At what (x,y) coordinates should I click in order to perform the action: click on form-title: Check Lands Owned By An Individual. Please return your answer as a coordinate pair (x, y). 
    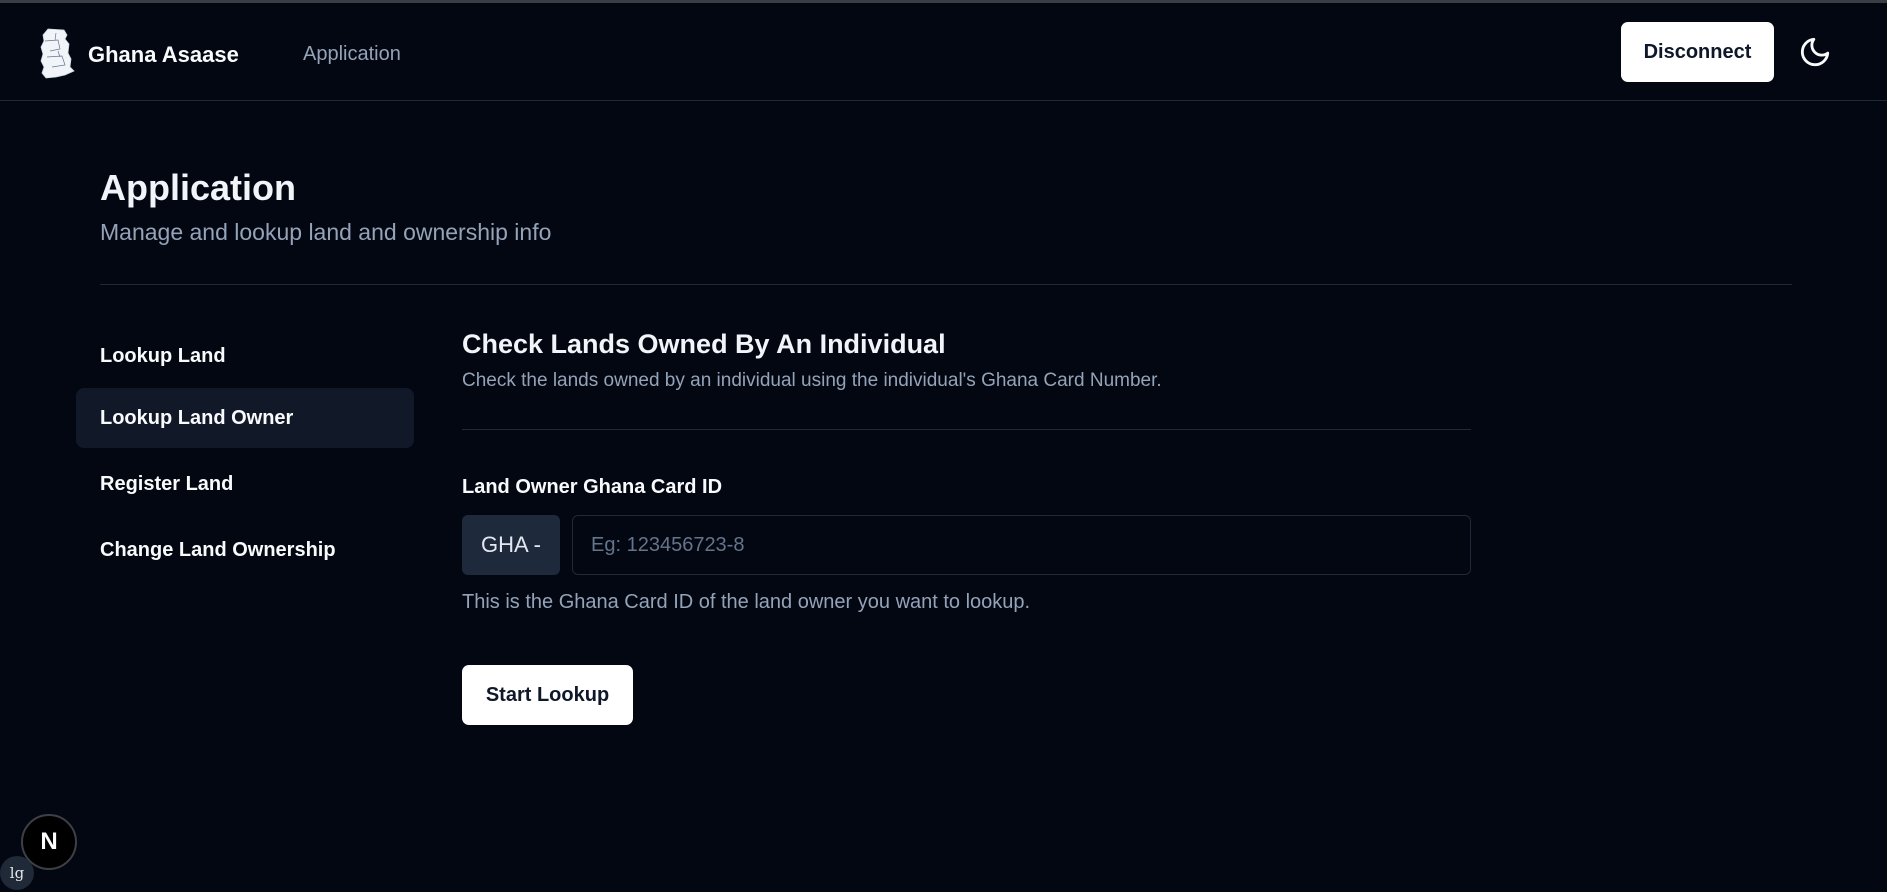
    Looking at the image, I should click on (704, 344).